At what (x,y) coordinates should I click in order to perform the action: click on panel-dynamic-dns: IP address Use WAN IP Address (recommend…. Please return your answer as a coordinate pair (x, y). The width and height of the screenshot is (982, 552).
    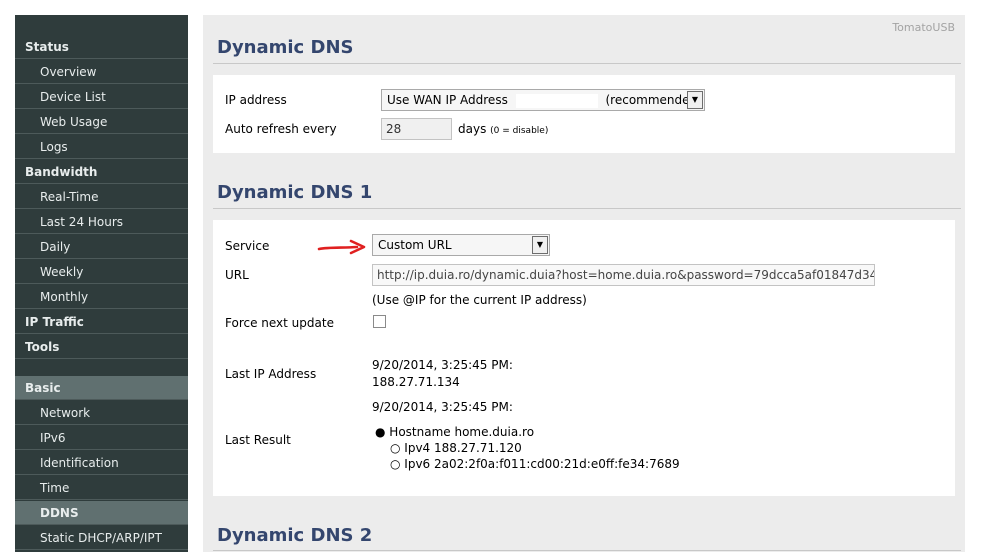
    Looking at the image, I should click on (584, 114).